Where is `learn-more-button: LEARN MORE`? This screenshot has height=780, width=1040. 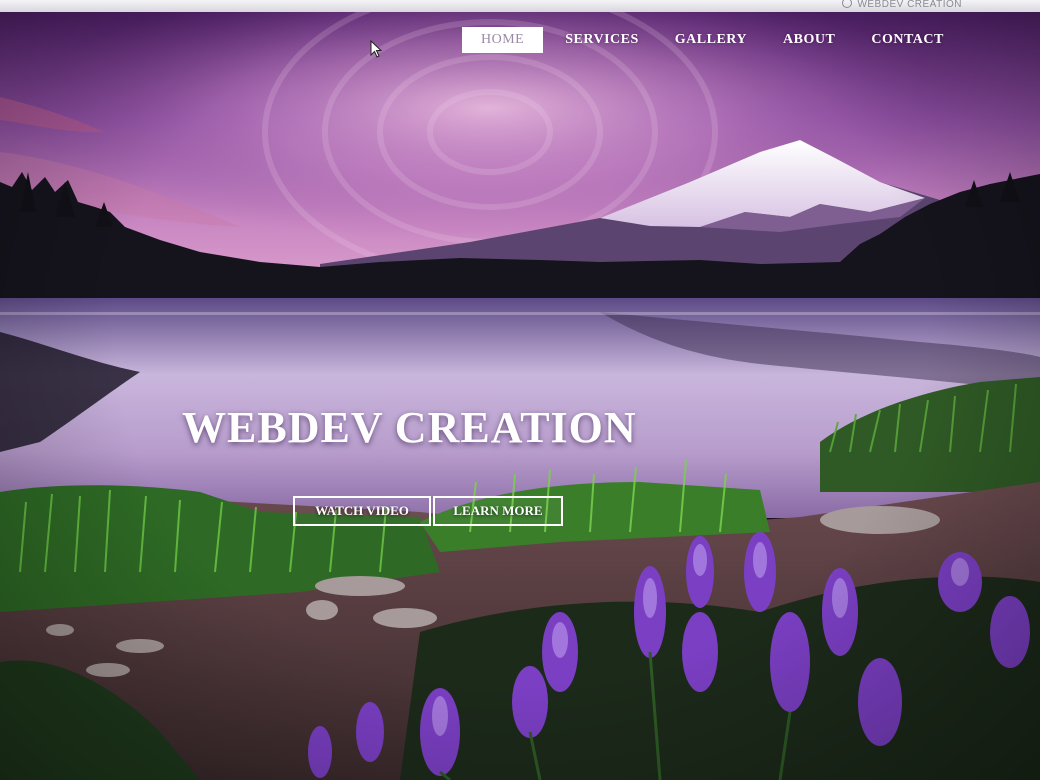 learn-more-button: LEARN MORE is located at coordinates (498, 511).